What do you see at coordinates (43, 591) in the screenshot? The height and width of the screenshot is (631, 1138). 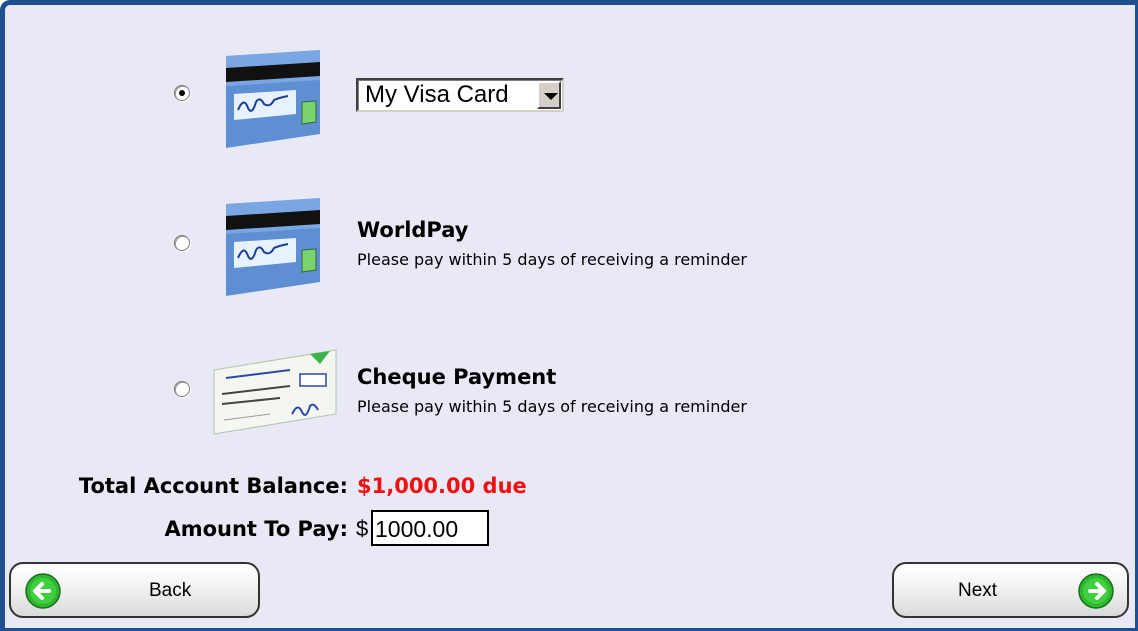 I see `arrow-left-icon` at bounding box center [43, 591].